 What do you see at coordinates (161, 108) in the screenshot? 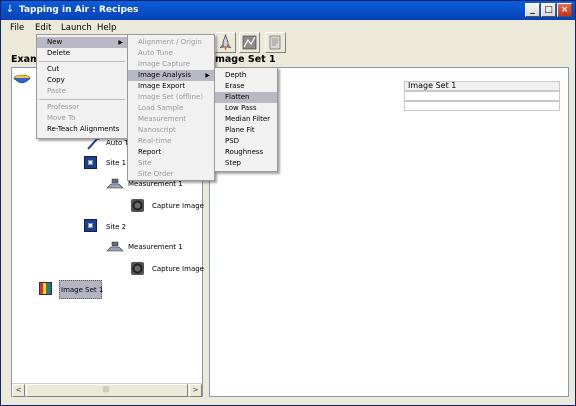
I see `menu-item-load-sample: Load Sample` at bounding box center [161, 108].